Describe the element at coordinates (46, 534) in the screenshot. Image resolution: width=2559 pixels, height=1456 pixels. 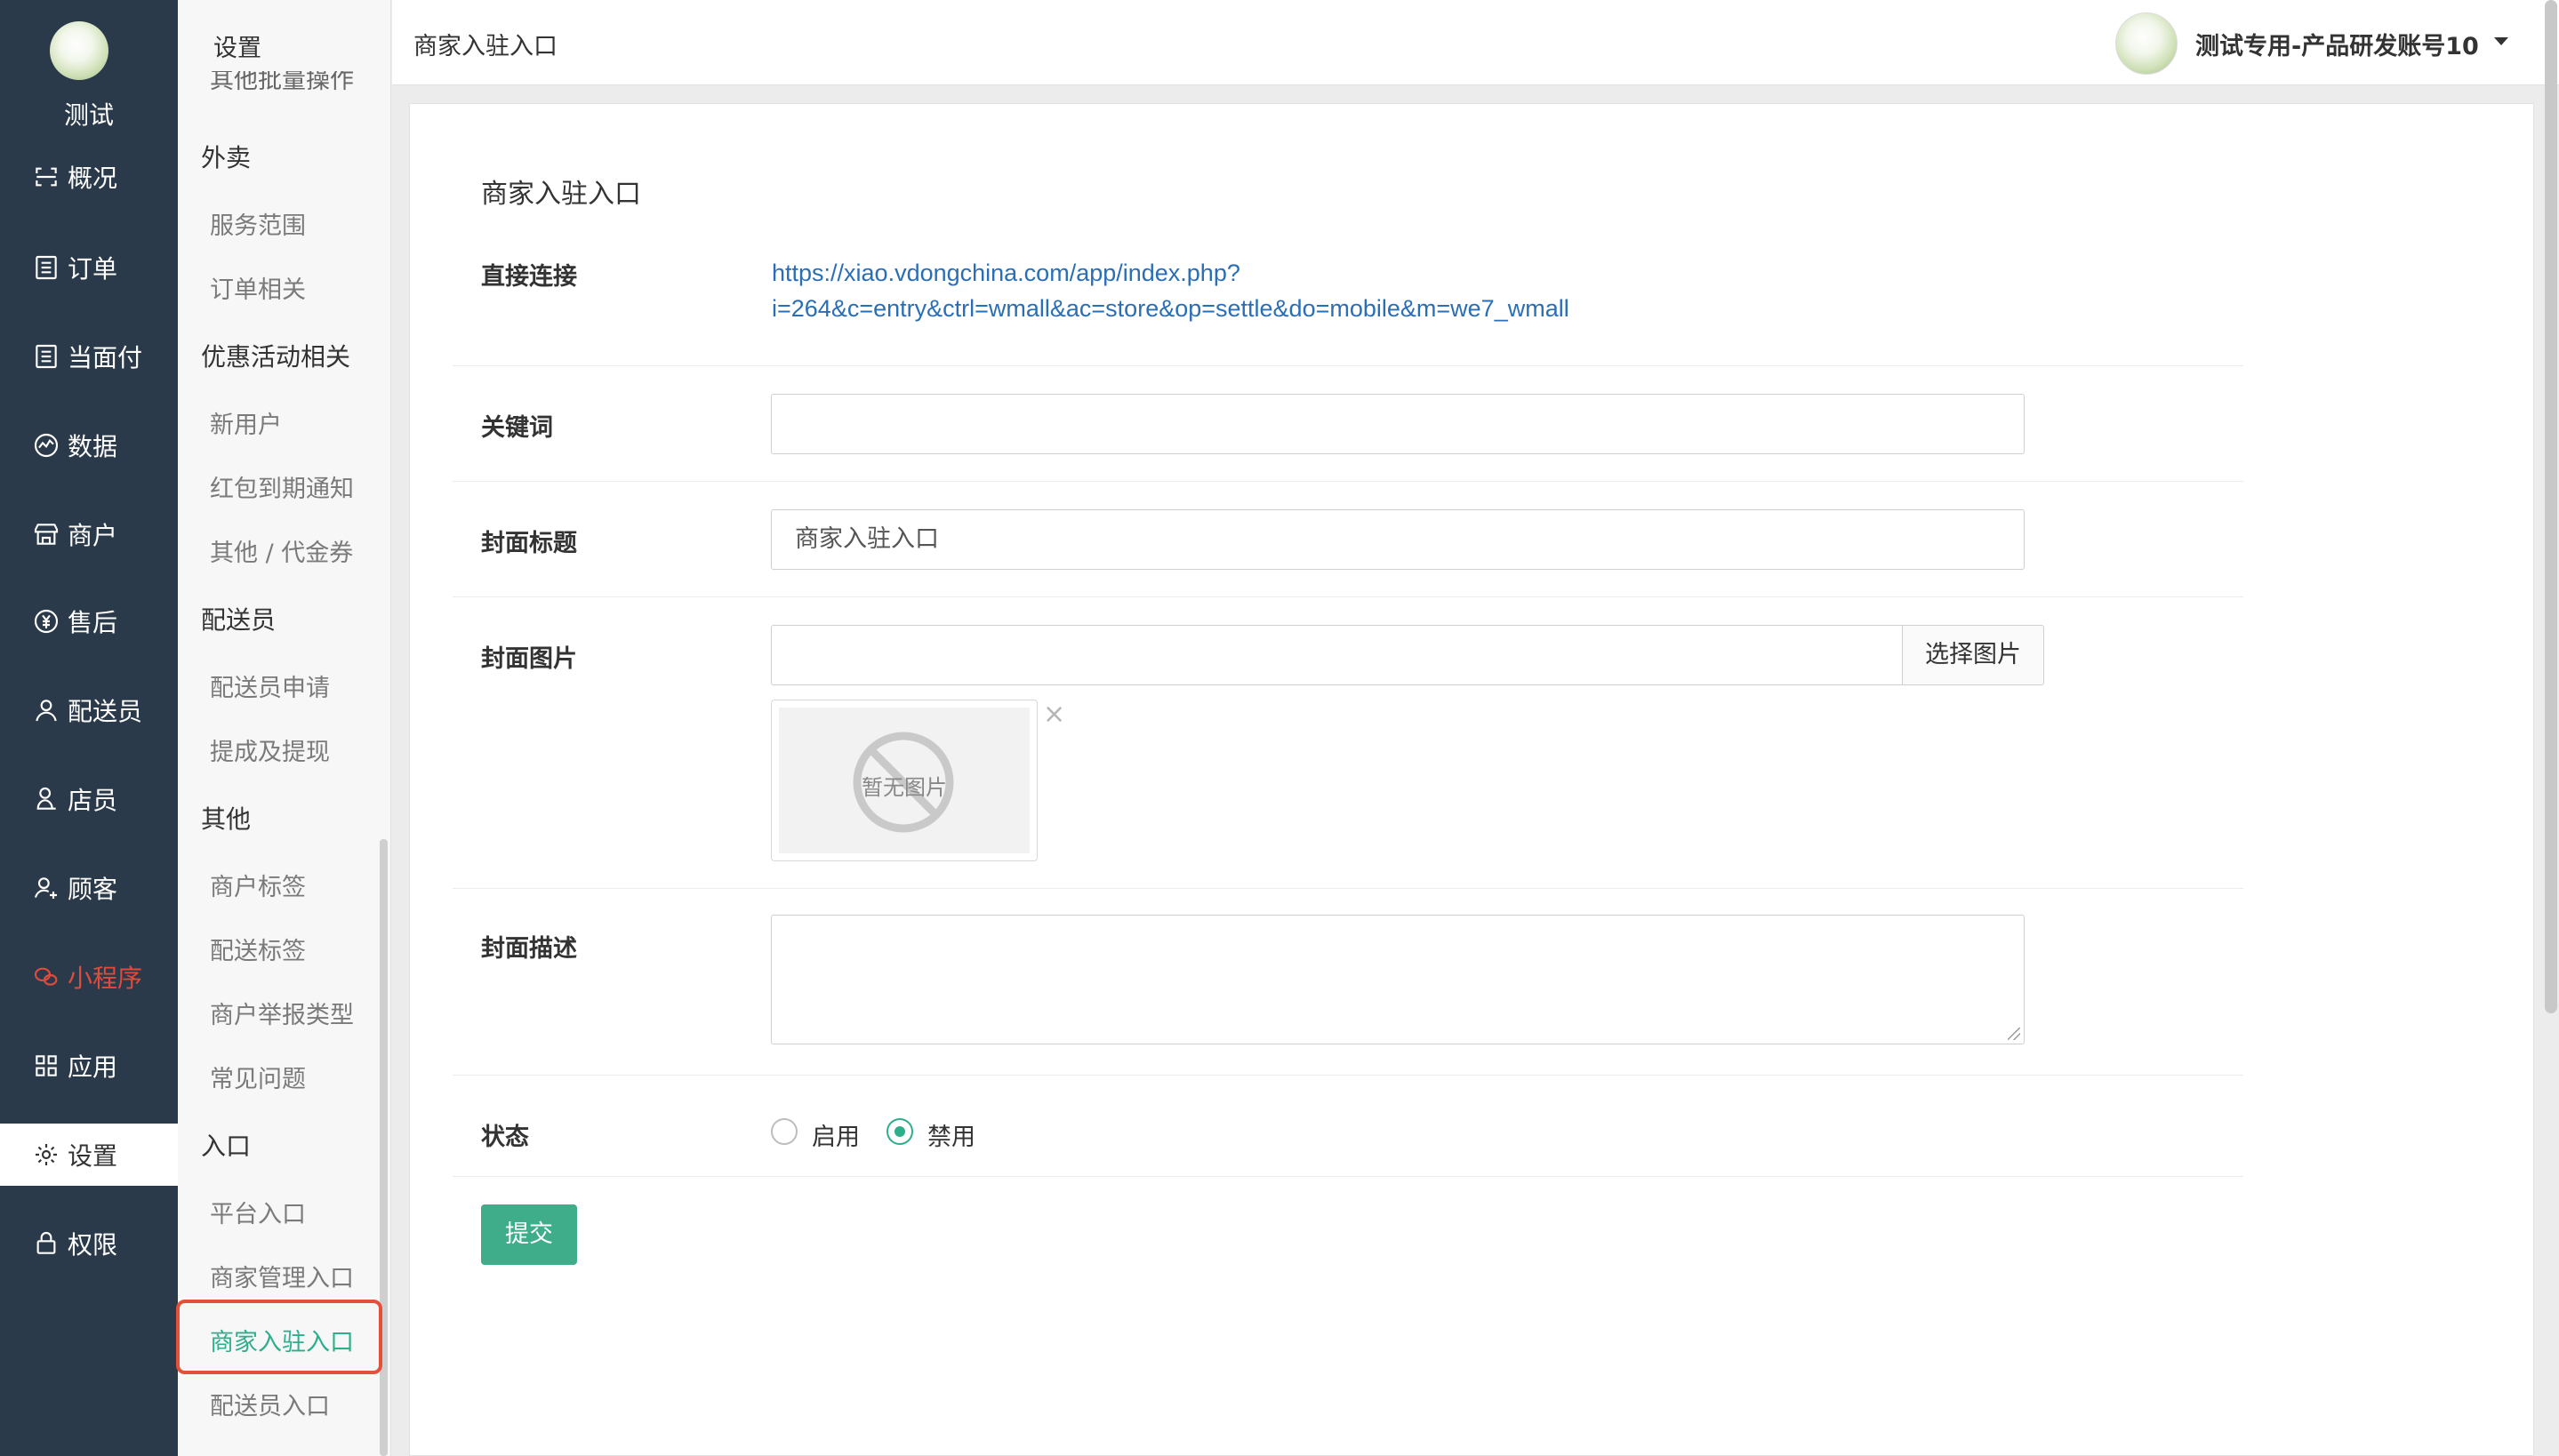
I see `store-icon` at that location.